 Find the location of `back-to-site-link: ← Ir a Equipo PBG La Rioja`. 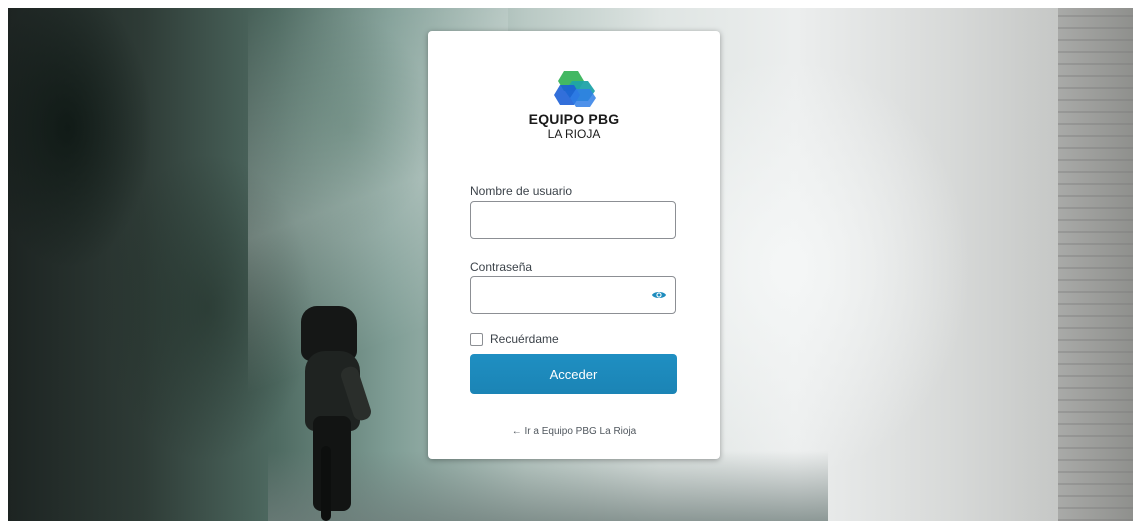

back-to-site-link: ← Ir a Equipo PBG La Rioja is located at coordinates (574, 431).